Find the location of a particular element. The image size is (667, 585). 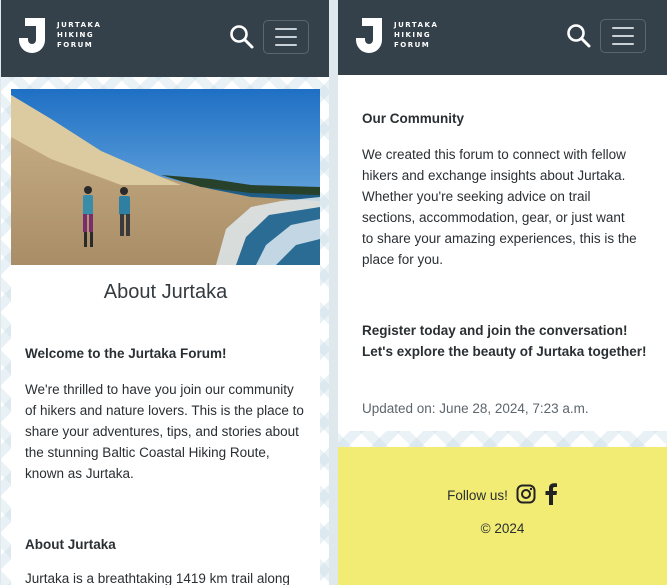

hero-image is located at coordinates (165, 177).